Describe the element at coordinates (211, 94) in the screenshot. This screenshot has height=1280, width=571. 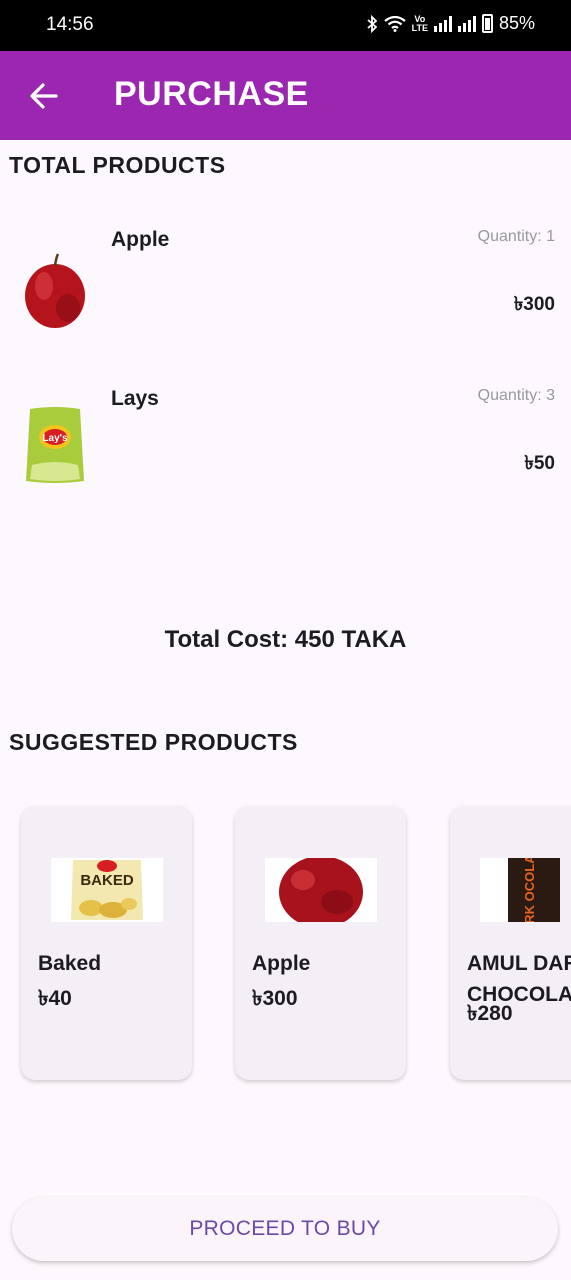
I see `page-title: PURCHASE` at that location.